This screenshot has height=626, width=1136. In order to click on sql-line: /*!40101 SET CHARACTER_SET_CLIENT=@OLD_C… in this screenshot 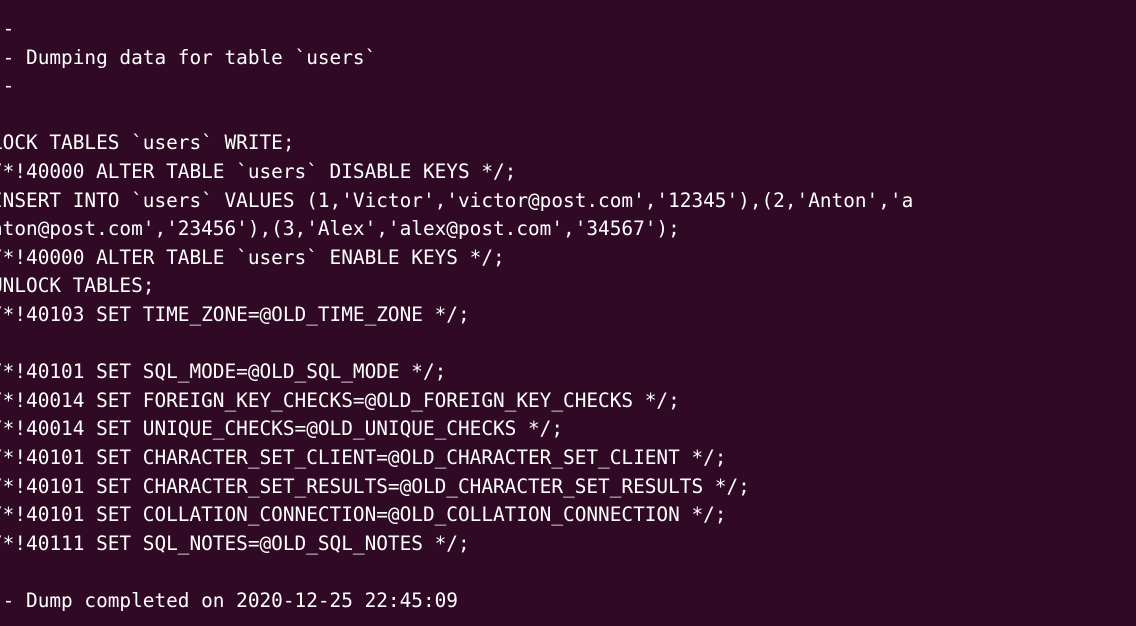, I will do `click(363, 457)`.